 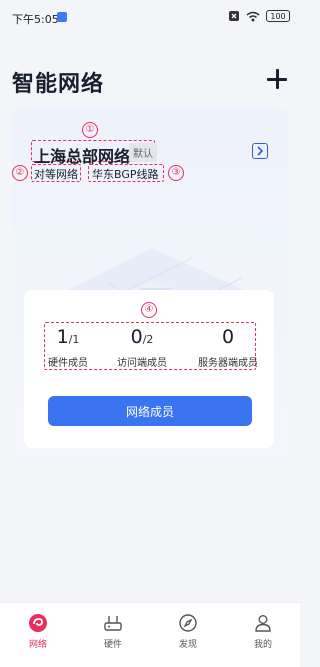 What do you see at coordinates (228, 337) in the screenshot?
I see `server-members-count: 0` at bounding box center [228, 337].